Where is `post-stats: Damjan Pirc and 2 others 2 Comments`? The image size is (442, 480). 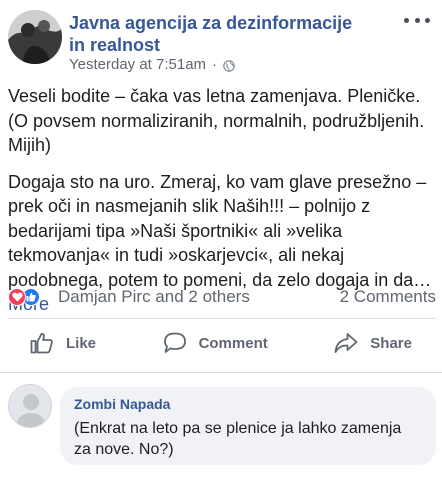 post-stats: Damjan Pirc and 2 others 2 Comments is located at coordinates (222, 297).